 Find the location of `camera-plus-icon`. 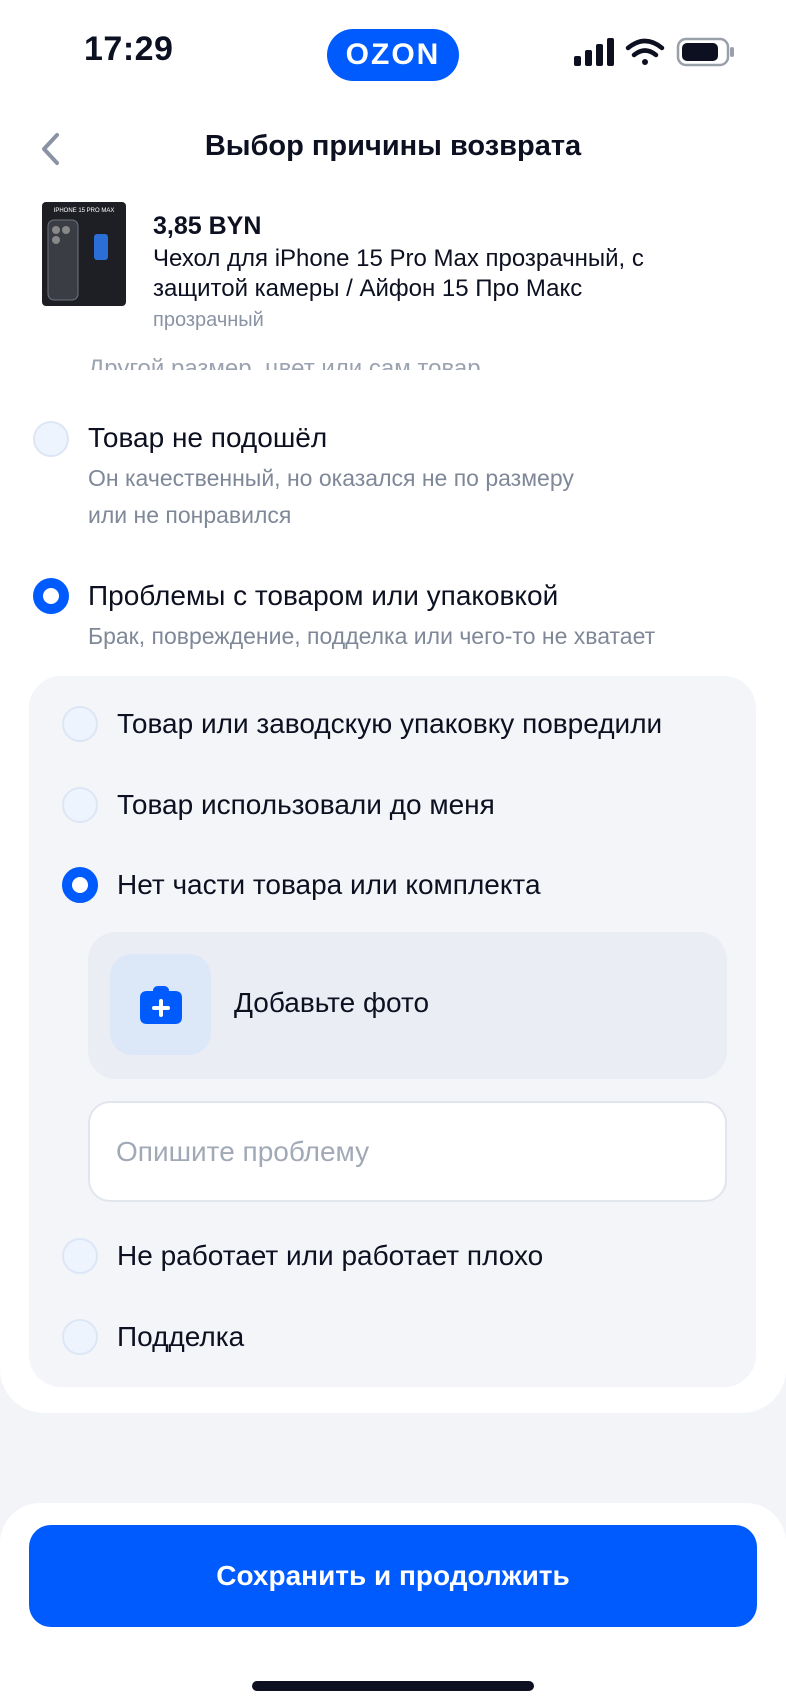

camera-plus-icon is located at coordinates (160, 1004).